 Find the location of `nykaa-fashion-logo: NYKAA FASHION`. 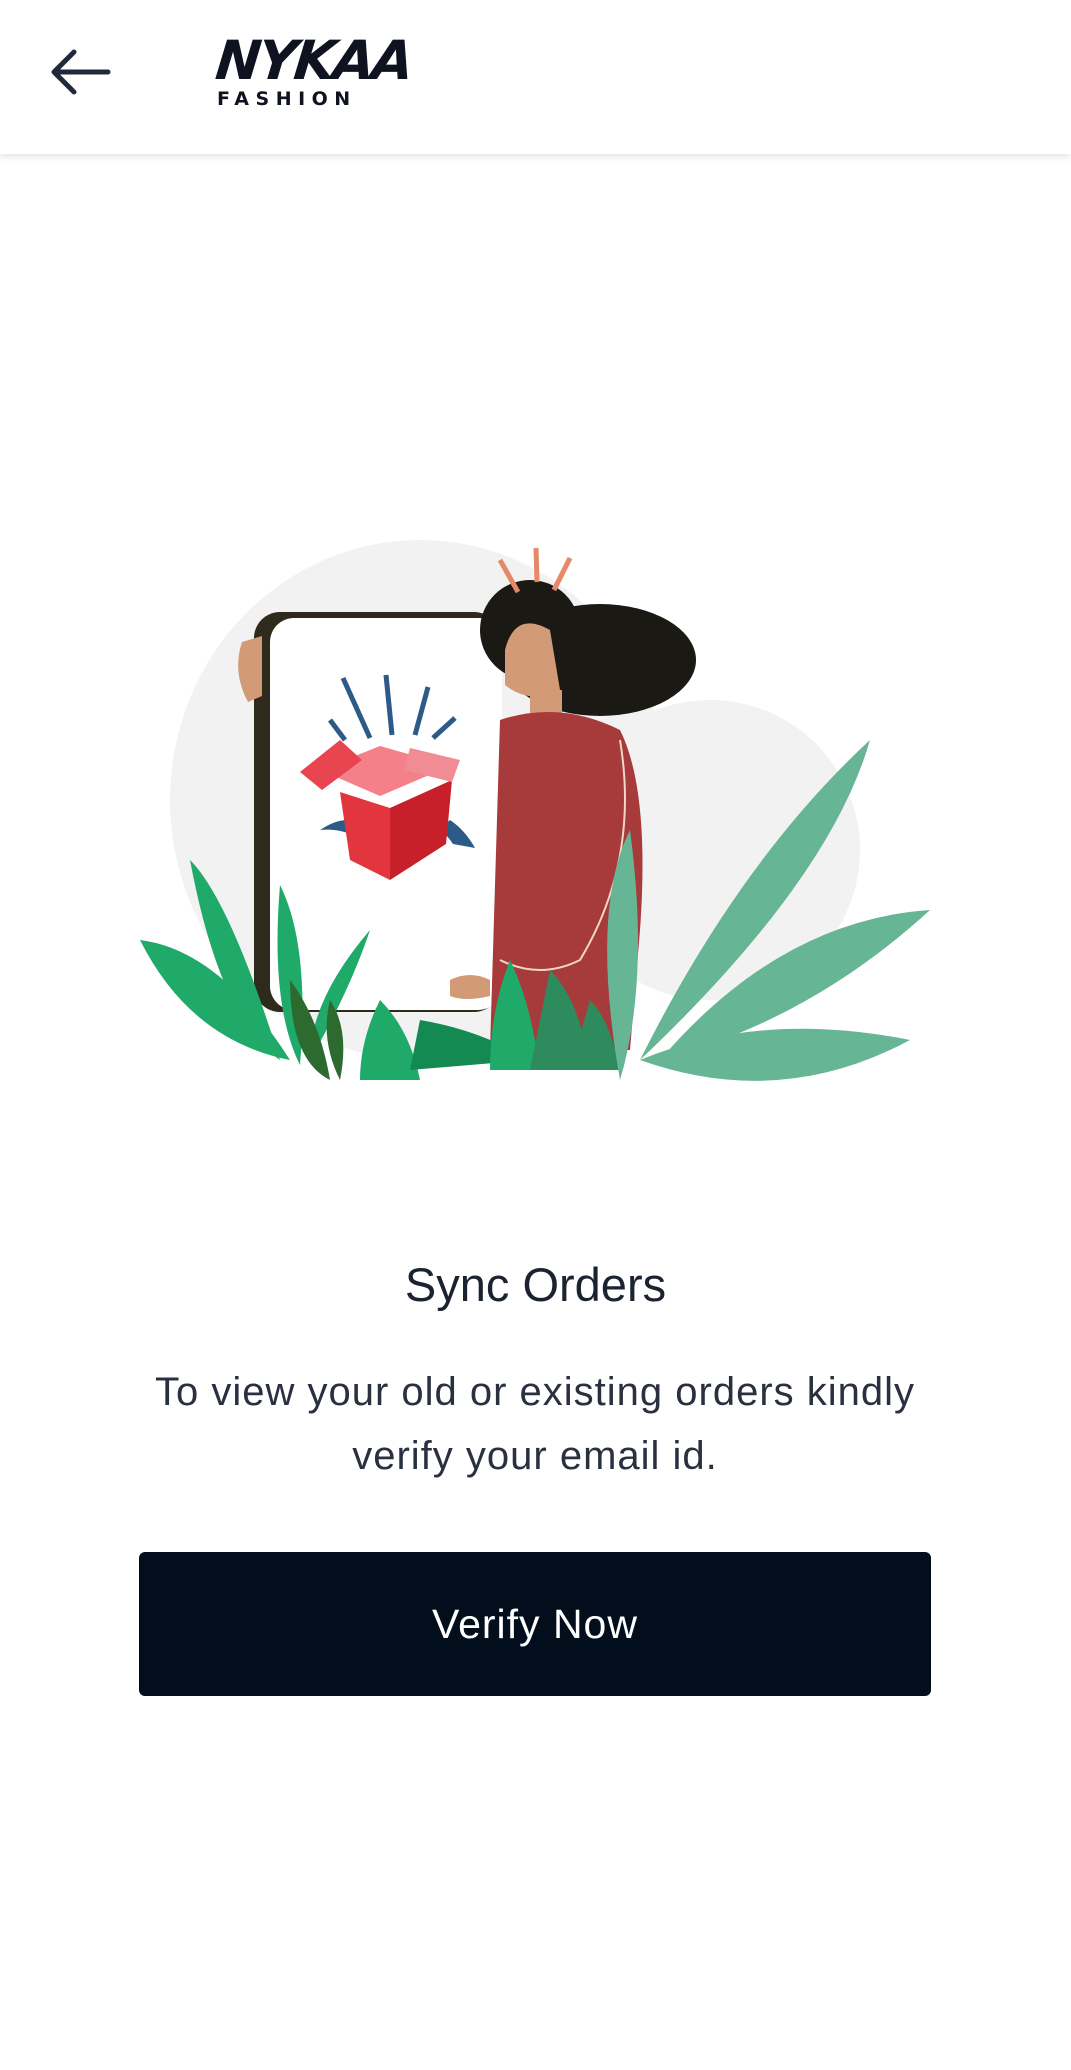

nykaa-fashion-logo: NYKAA FASHION is located at coordinates (313, 70).